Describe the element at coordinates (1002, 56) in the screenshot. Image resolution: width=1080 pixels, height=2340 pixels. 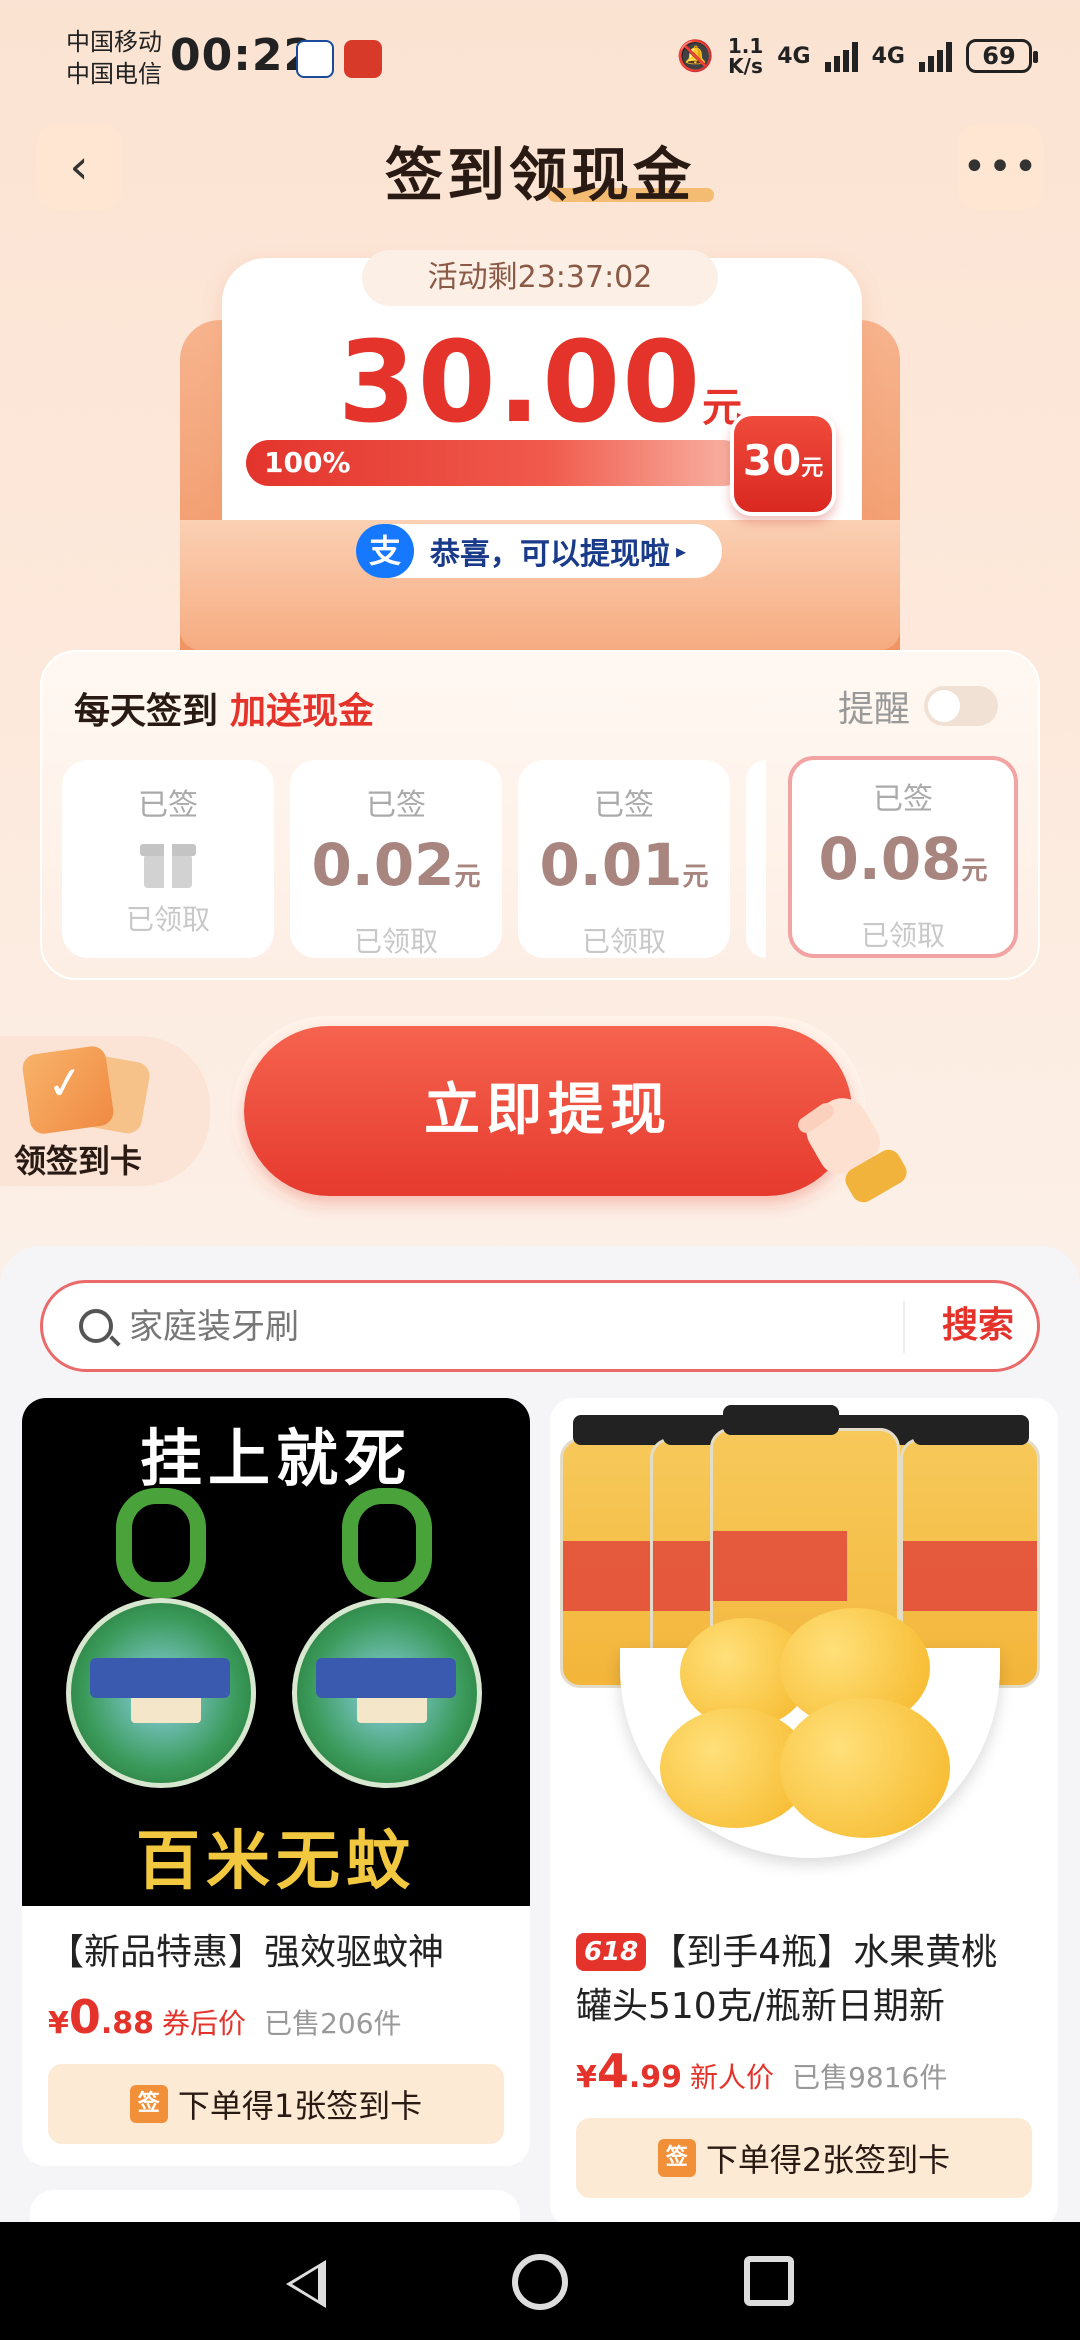
I see `battery-icon: 69` at that location.